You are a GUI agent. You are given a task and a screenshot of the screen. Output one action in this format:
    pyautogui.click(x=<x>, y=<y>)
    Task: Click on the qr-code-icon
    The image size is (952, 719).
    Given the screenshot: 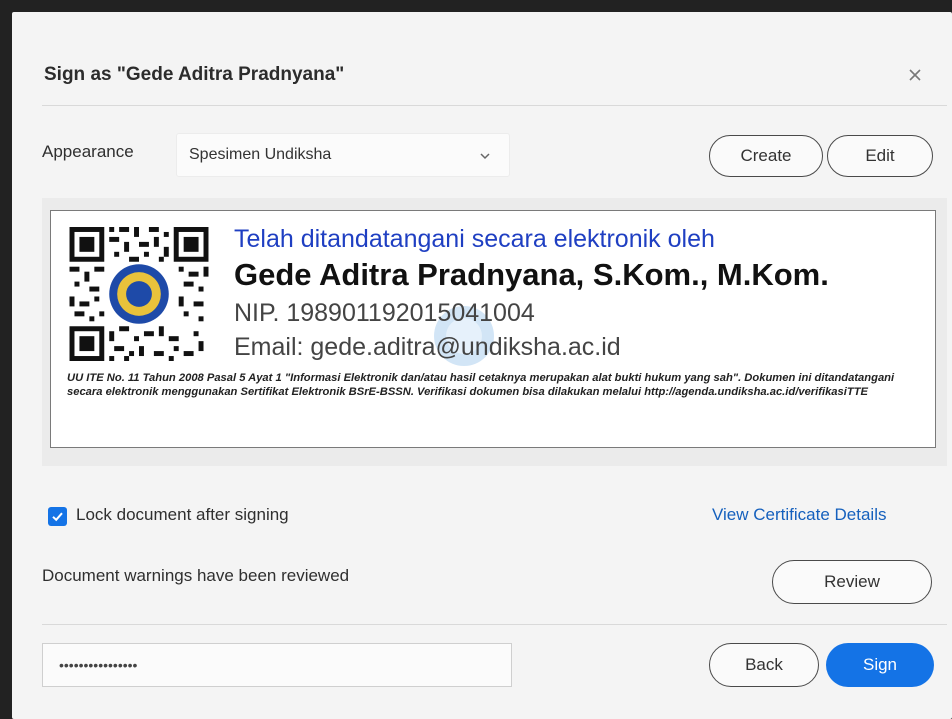 What is the action you would take?
    pyautogui.click(x=139, y=294)
    